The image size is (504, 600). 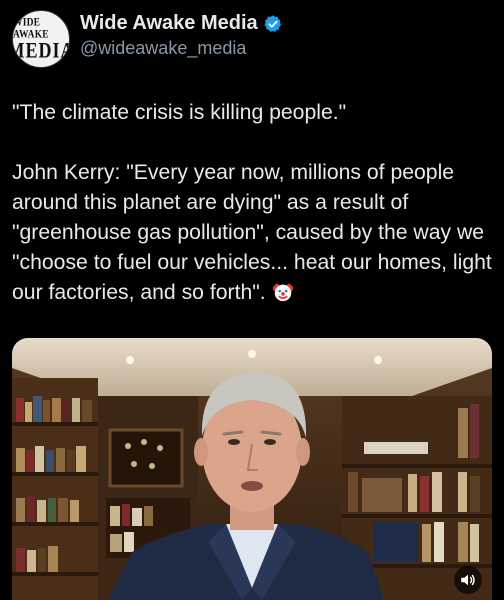 I want to click on speaker-icon, so click(x=468, y=580).